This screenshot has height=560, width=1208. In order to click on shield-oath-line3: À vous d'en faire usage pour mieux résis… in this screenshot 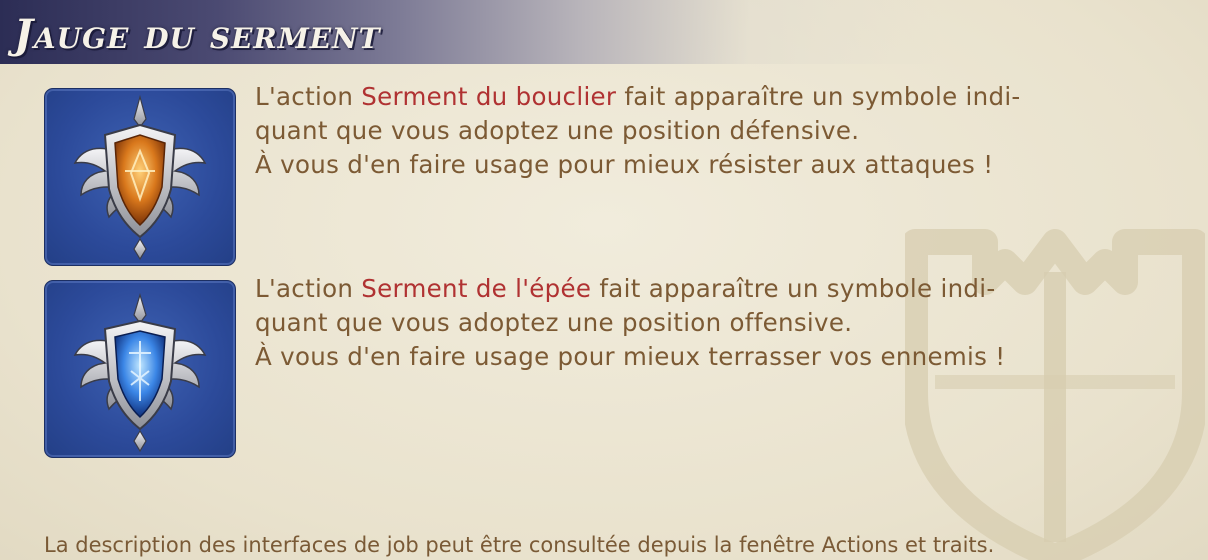, I will do `click(624, 164)`.